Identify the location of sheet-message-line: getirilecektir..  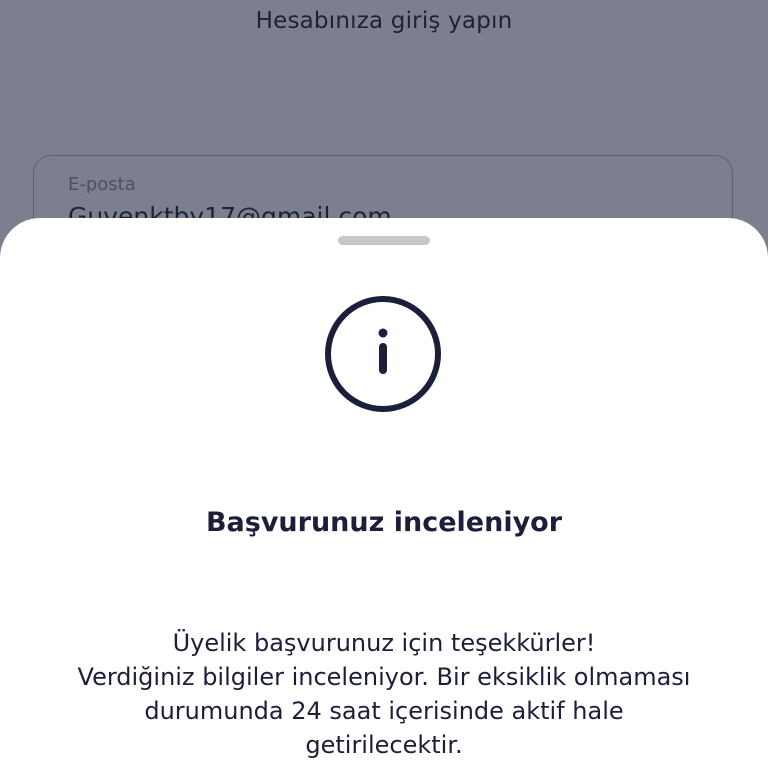
(384, 745).